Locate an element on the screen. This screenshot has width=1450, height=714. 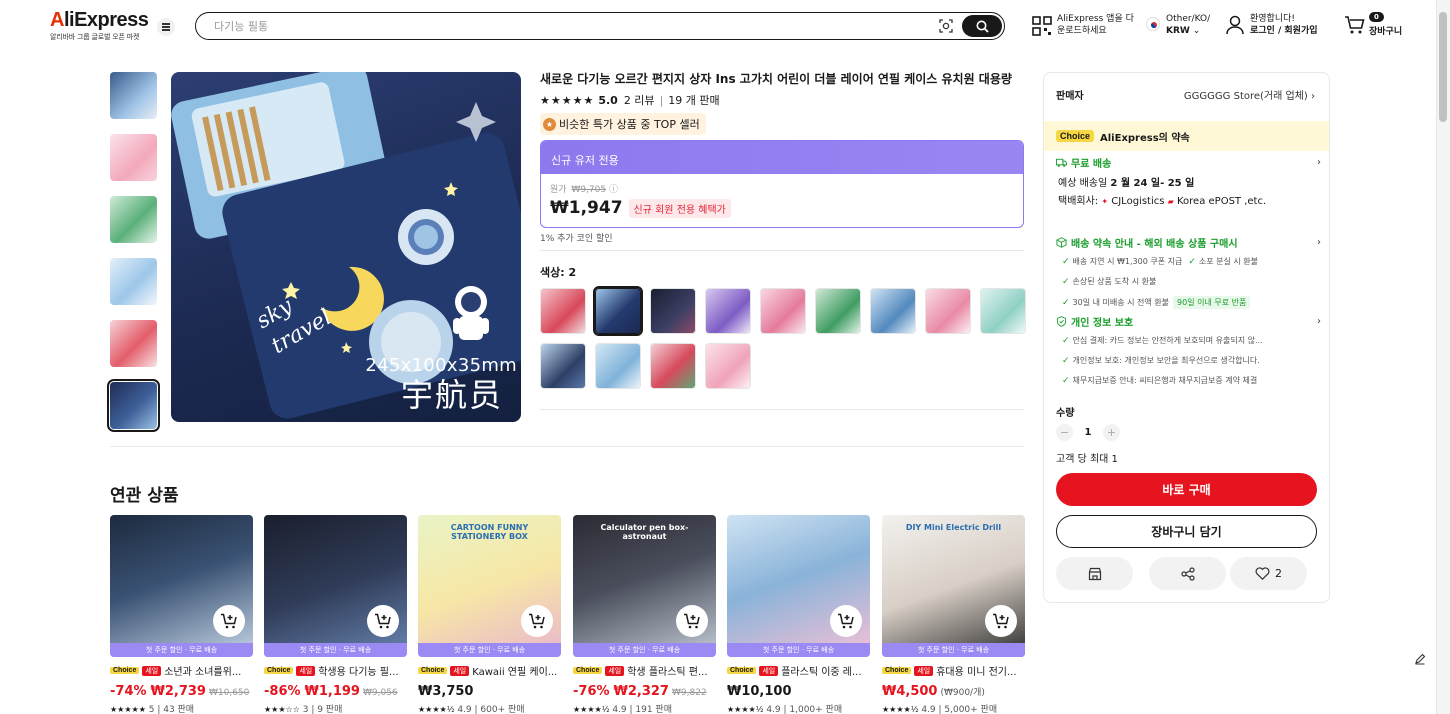
share-button is located at coordinates (1187, 573).